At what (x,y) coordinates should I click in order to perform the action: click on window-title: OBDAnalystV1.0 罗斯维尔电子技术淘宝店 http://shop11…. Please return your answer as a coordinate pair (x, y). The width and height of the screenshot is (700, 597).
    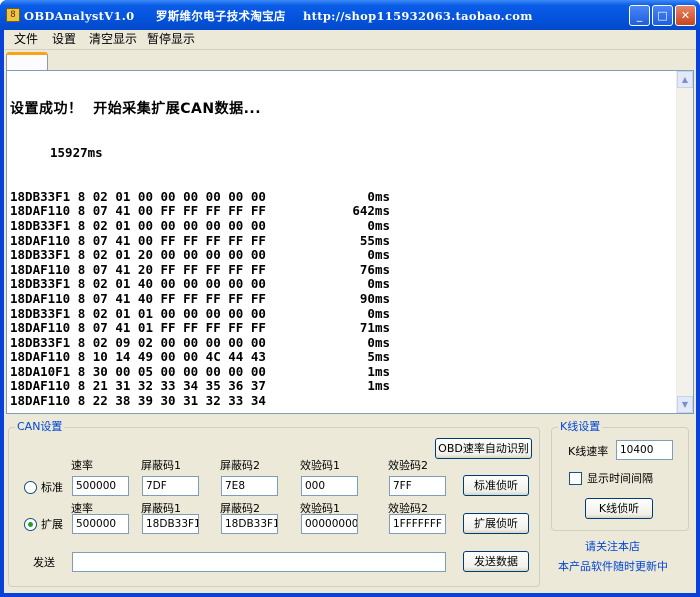
    Looking at the image, I should click on (278, 16).